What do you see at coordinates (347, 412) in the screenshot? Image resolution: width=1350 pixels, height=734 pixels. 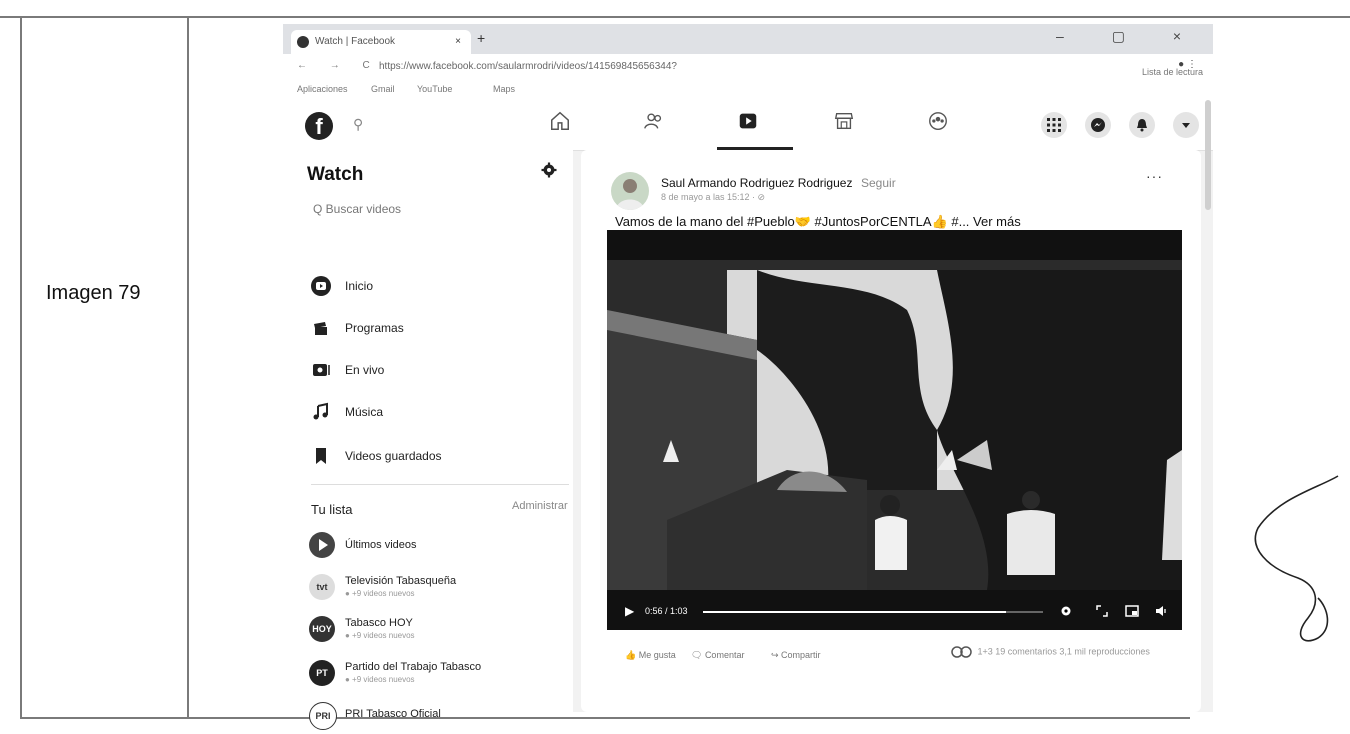 I see `sidebar-item-musica: Música` at bounding box center [347, 412].